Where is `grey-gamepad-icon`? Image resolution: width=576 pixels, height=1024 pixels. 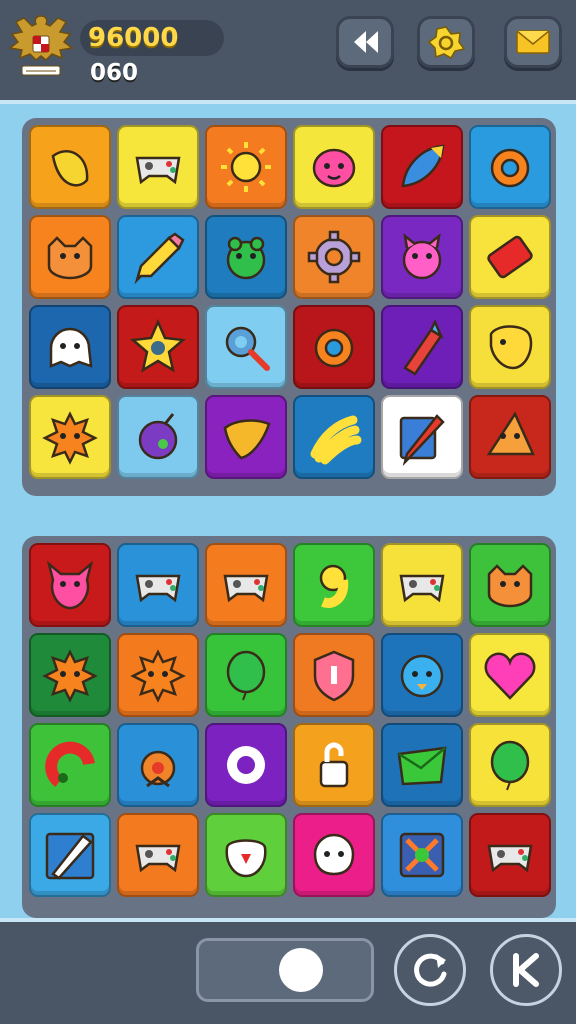
grey-gamepad-icon is located at coordinates (158, 858).